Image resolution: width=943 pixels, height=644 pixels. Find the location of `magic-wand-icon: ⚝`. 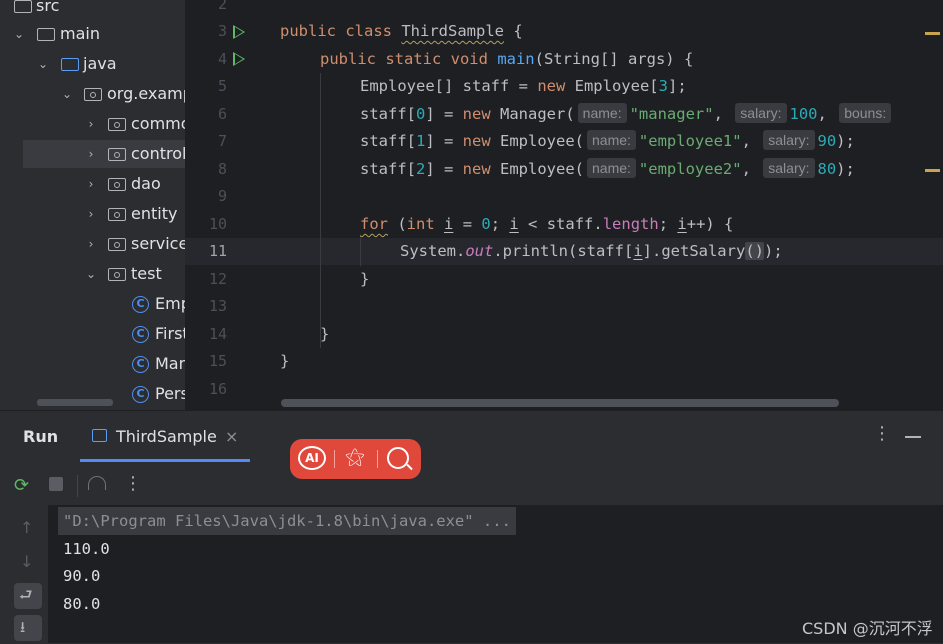

magic-wand-icon: ⚝ is located at coordinates (355, 456).